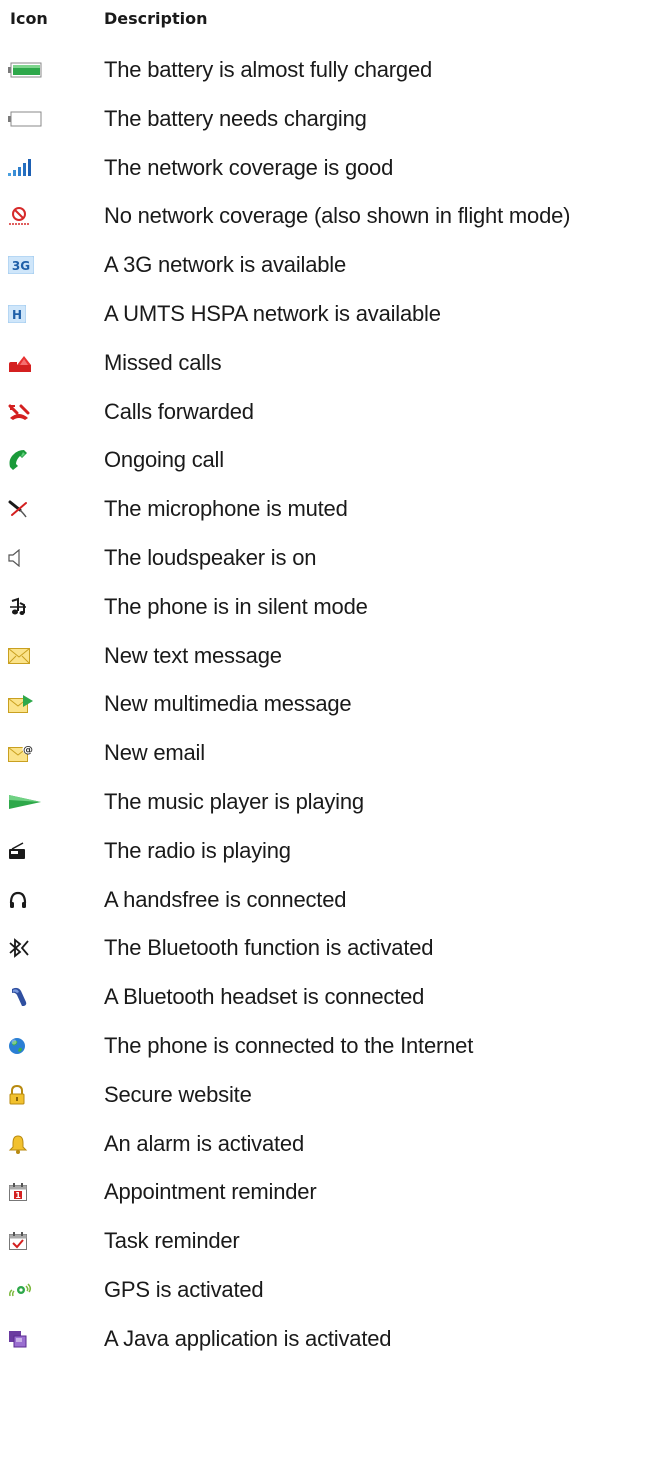 This screenshot has width=666, height=1457. Describe the element at coordinates (235, 118) in the screenshot. I see `row-description: The battery needs charging` at that location.